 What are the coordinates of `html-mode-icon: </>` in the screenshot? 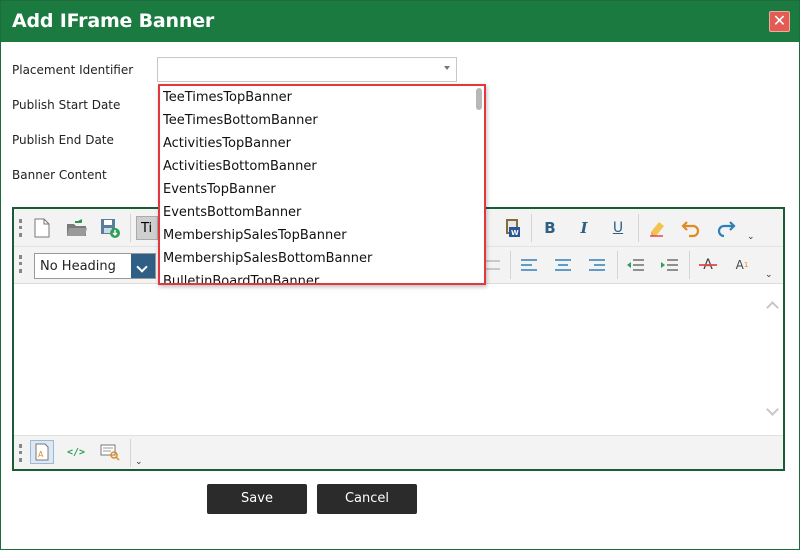 It's located at (76, 452).